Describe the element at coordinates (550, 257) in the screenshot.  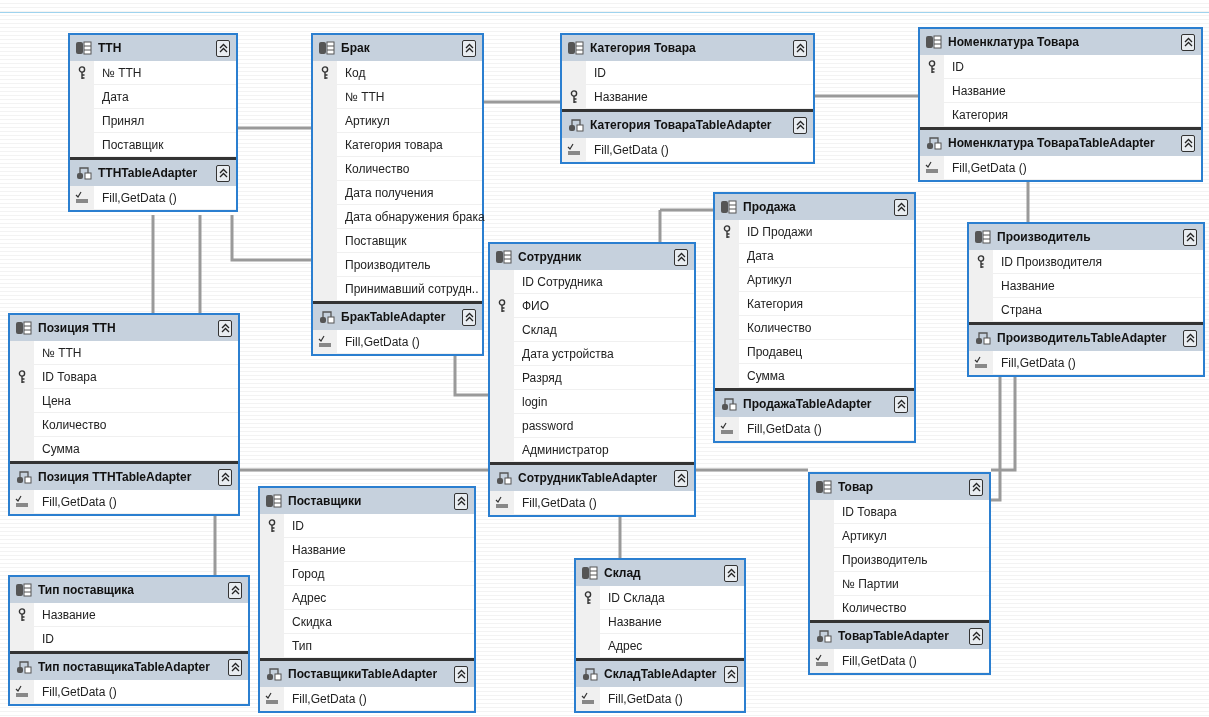
I see `table-title: Сотрудник` at that location.